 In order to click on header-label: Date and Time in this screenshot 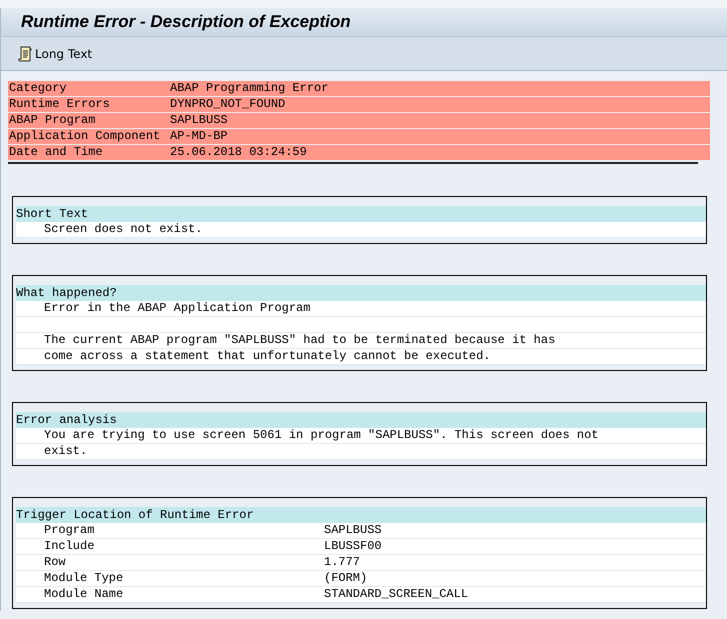, I will do `click(56, 152)`.